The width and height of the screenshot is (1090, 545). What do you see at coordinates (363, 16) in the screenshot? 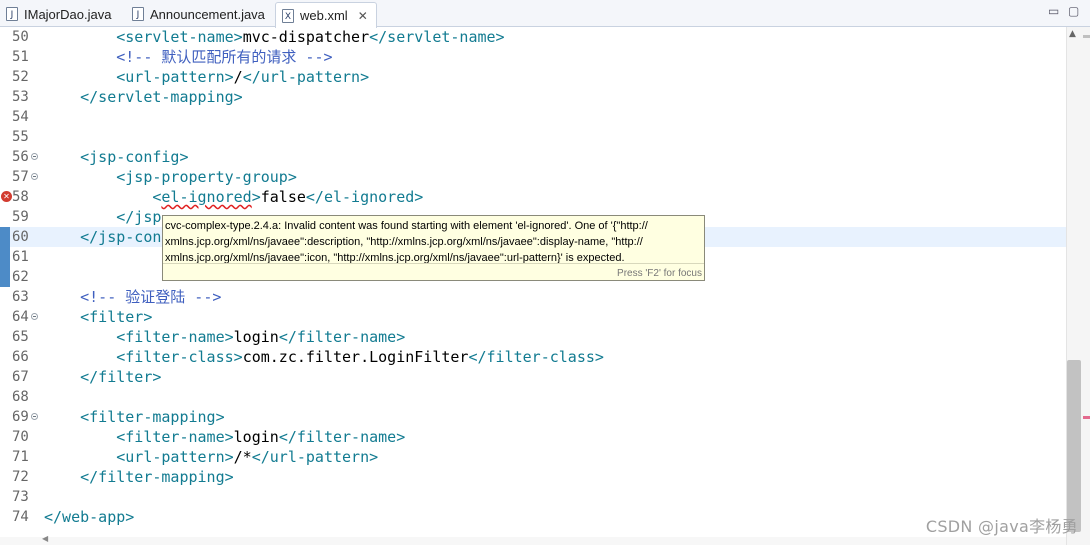
I see `close-icon: ✕` at bounding box center [363, 16].